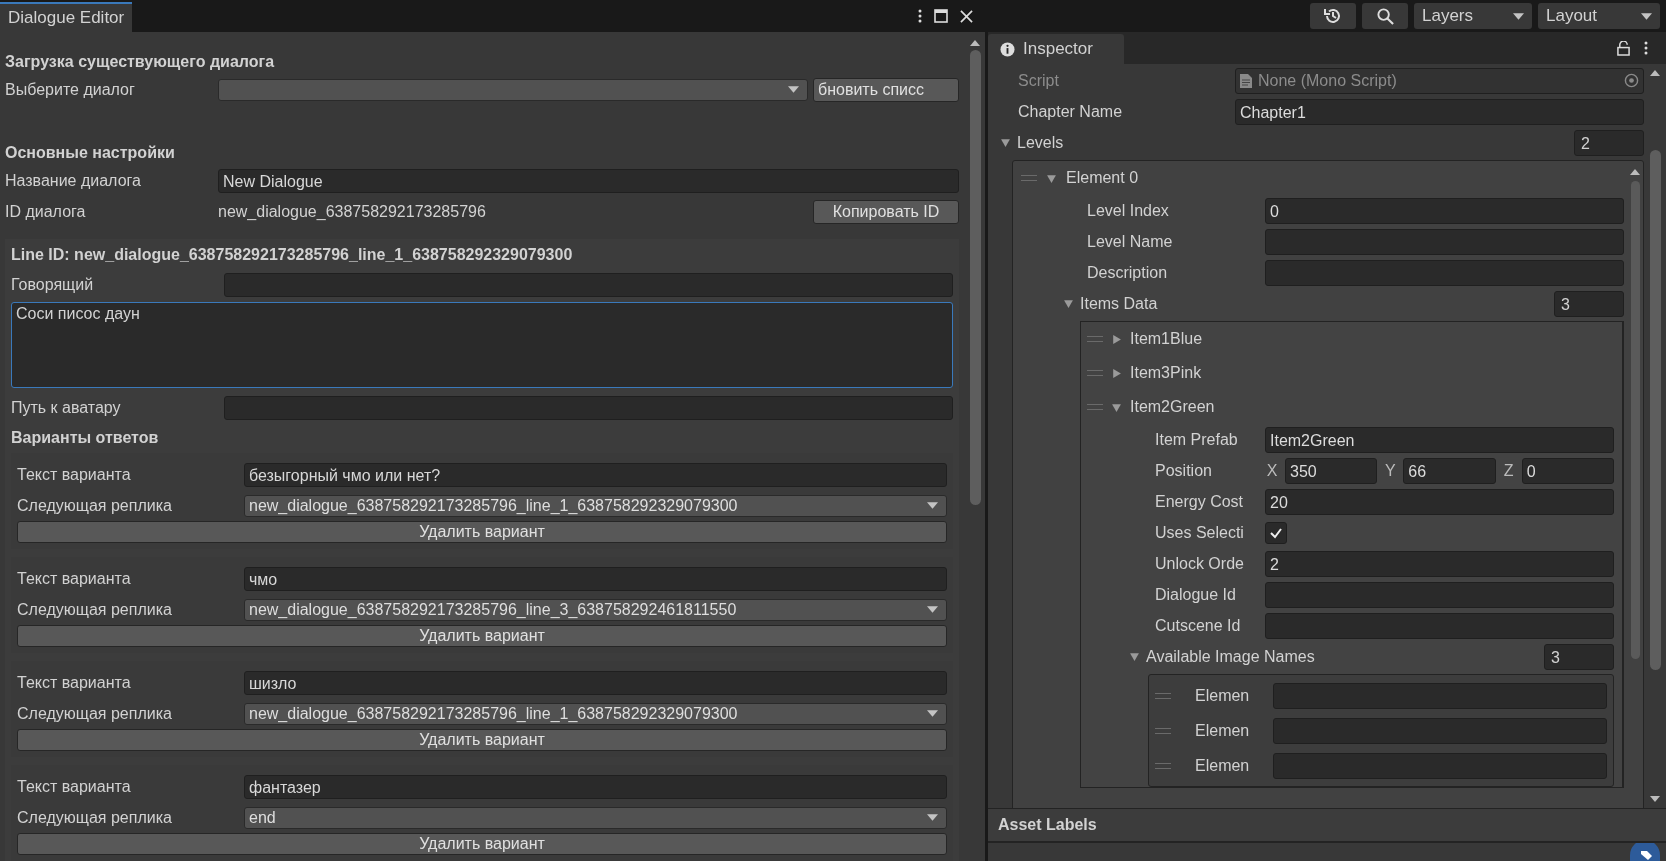 The height and width of the screenshot is (861, 1666). What do you see at coordinates (1655, 799) in the screenshot?
I see `scroll-down-icon` at bounding box center [1655, 799].